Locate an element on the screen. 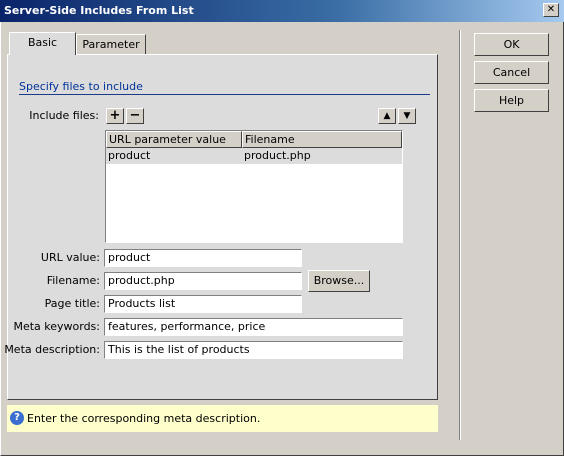 Image resolution: width=564 pixels, height=456 pixels. tab-parameter: Parameter is located at coordinates (111, 44).